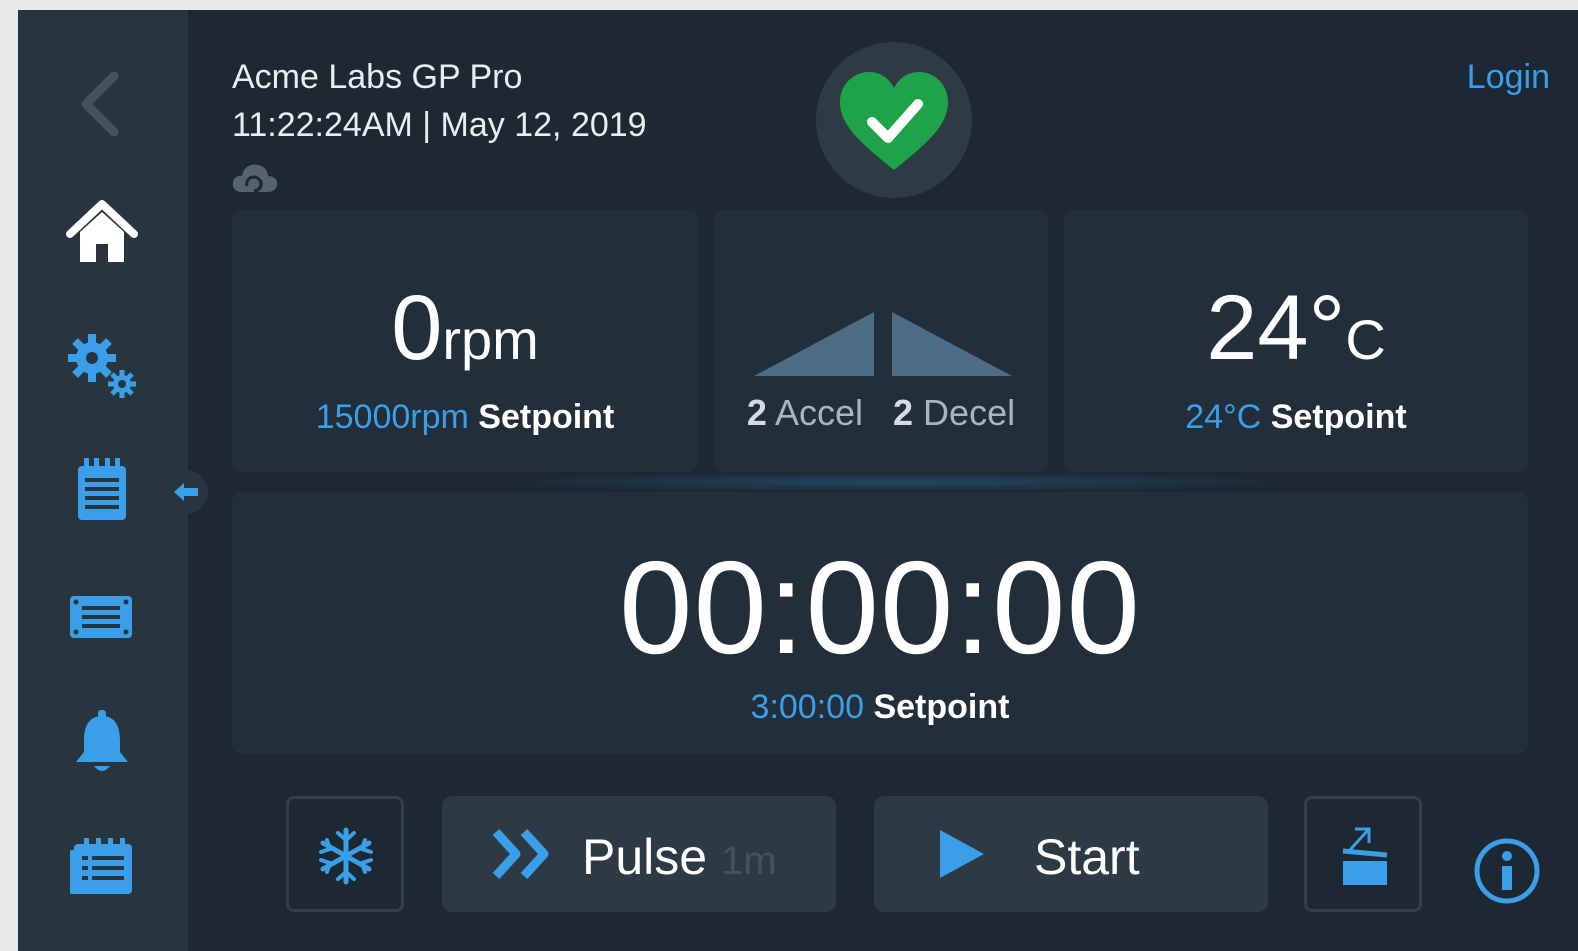  What do you see at coordinates (439, 125) in the screenshot?
I see `date-time: 11:22:24AM | May 12, 2019` at bounding box center [439, 125].